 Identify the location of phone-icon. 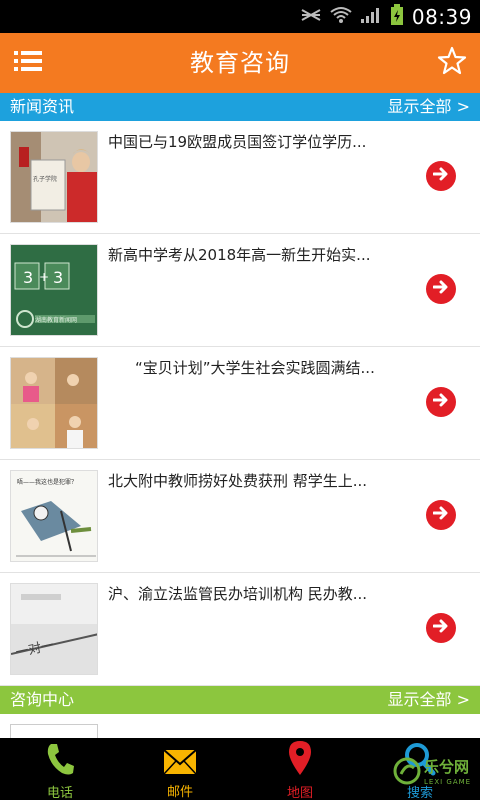
(60, 761).